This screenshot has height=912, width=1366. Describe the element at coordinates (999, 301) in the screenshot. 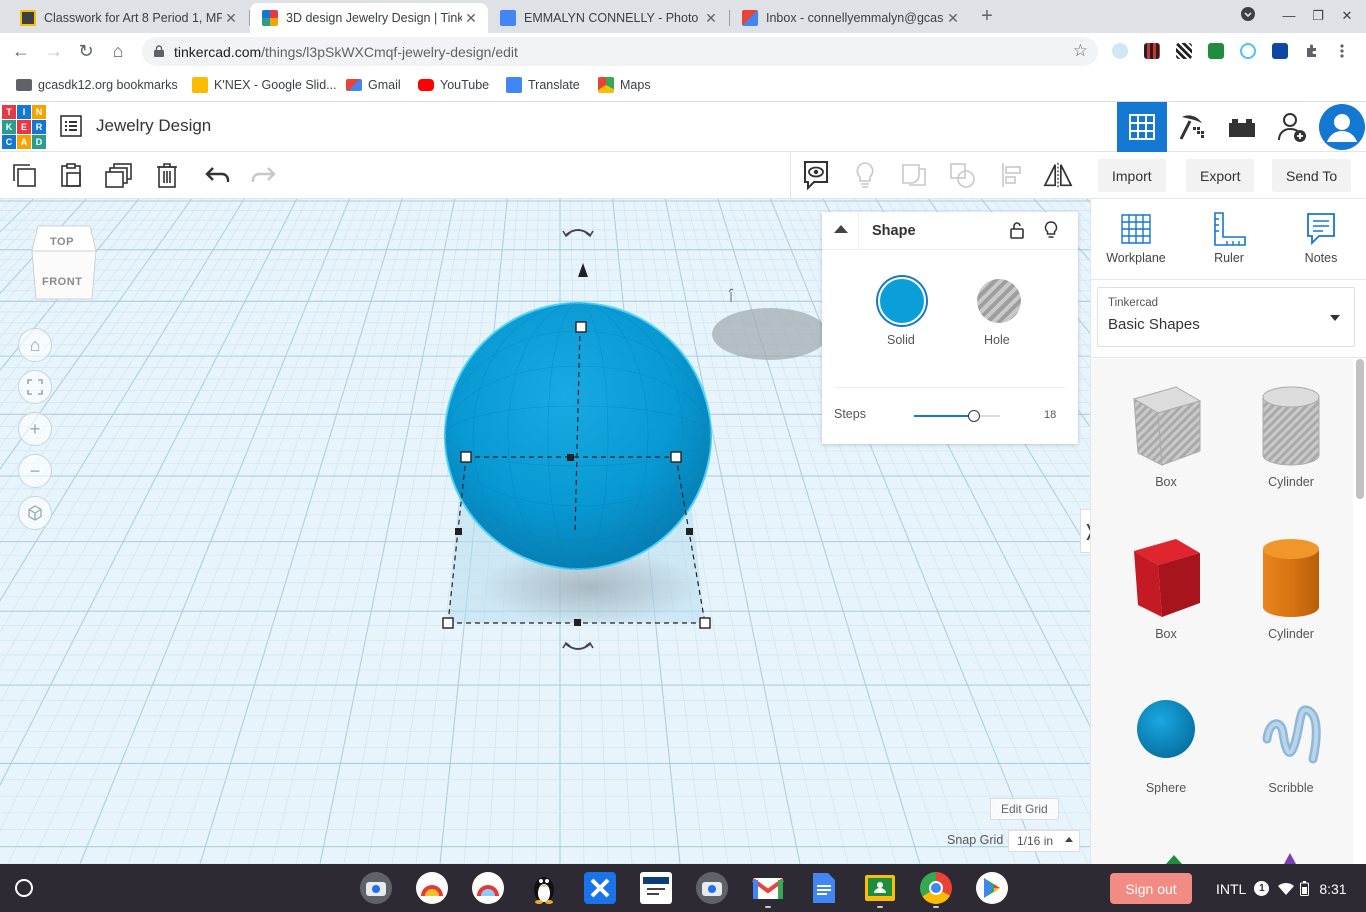

I see `hole-option` at that location.